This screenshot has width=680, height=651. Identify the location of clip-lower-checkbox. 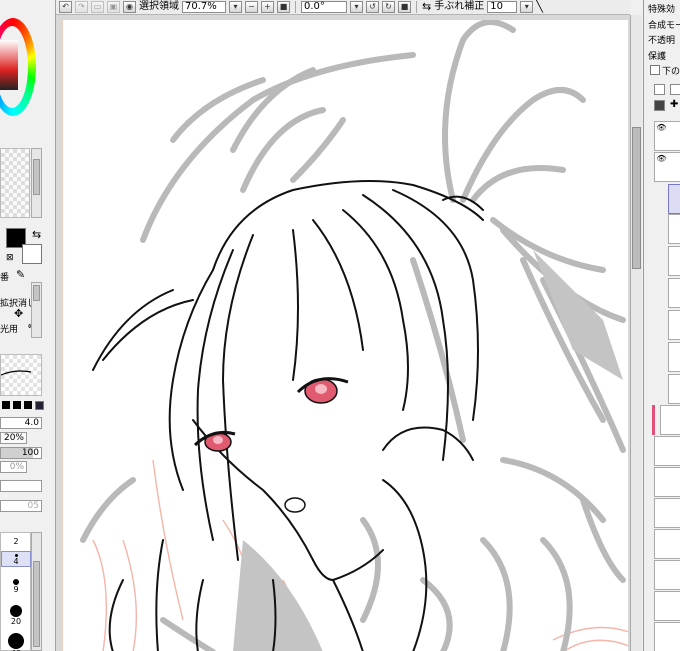
(655, 70).